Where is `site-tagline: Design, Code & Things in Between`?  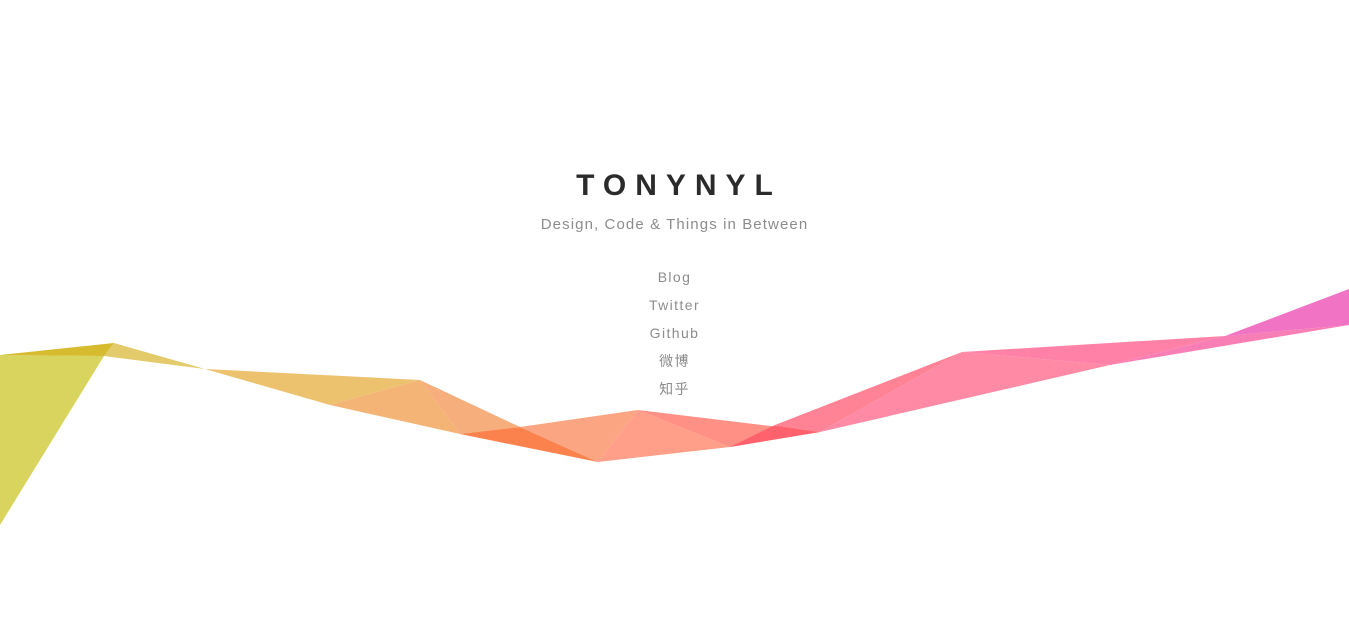 site-tagline: Design, Code & Things in Between is located at coordinates (674, 224).